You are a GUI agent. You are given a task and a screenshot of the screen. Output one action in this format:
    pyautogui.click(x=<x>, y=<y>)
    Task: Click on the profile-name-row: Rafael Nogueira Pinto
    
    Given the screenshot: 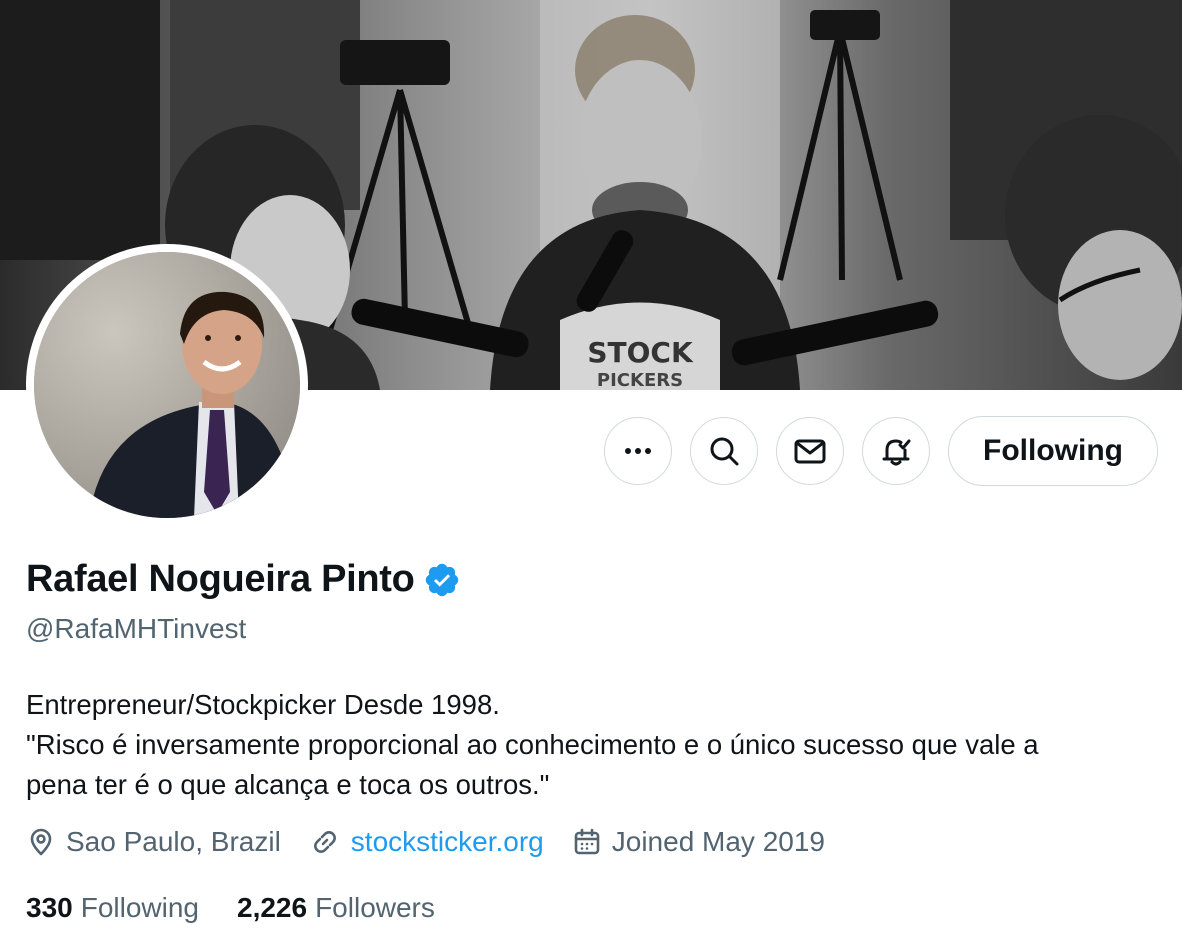 What is the action you would take?
    pyautogui.click(x=243, y=579)
    